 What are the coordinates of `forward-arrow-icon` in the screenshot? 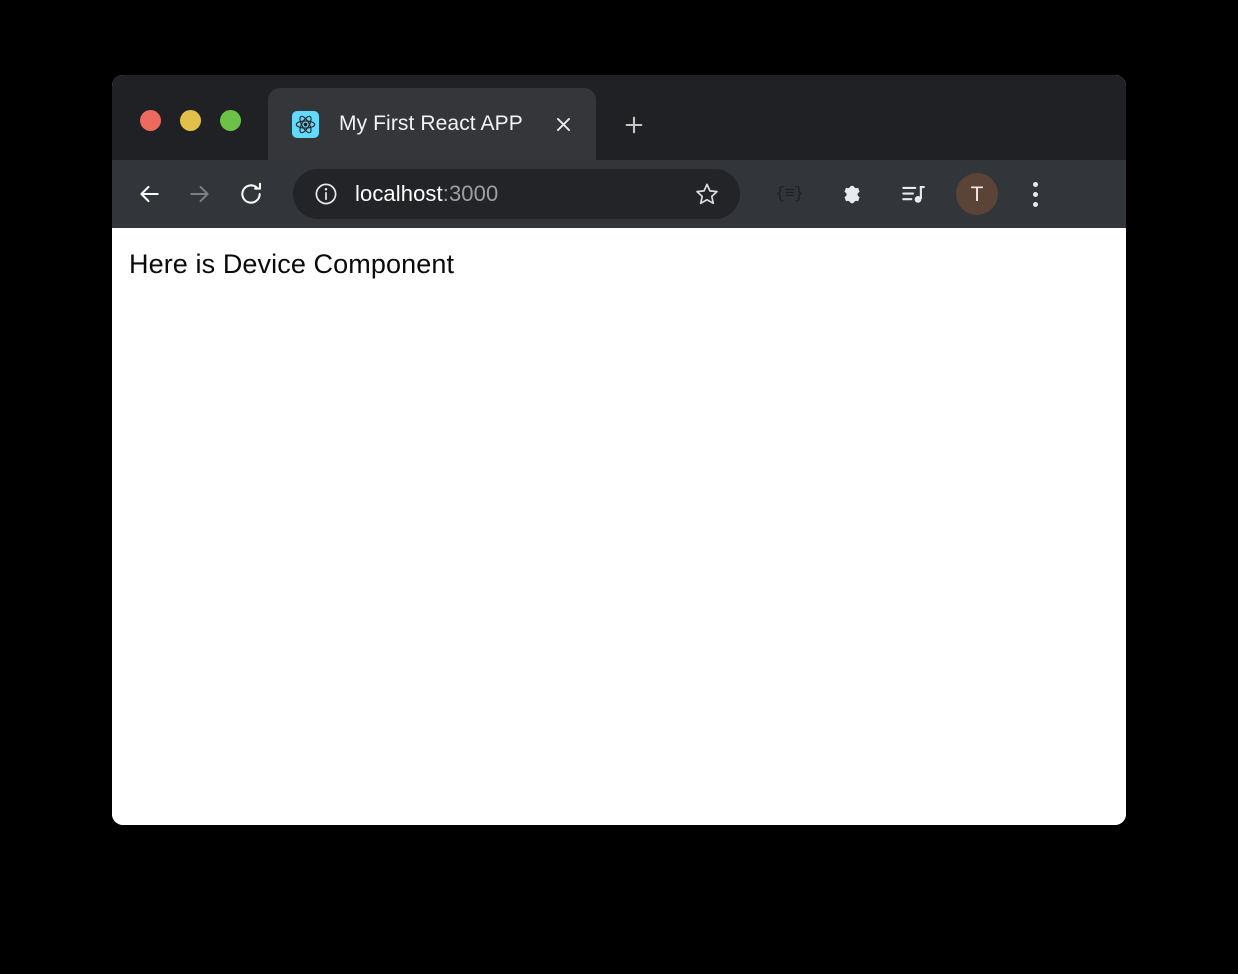 It's located at (200, 194).